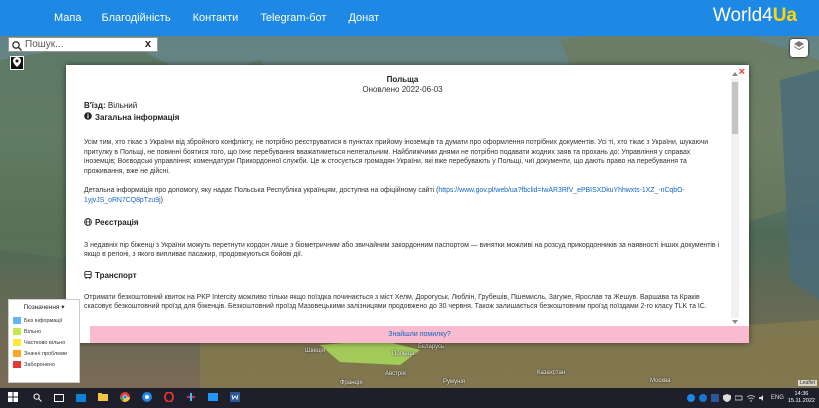 The height and width of the screenshot is (408, 819). What do you see at coordinates (116, 276) in the screenshot?
I see `section-transport-title: Транспорт` at bounding box center [116, 276].